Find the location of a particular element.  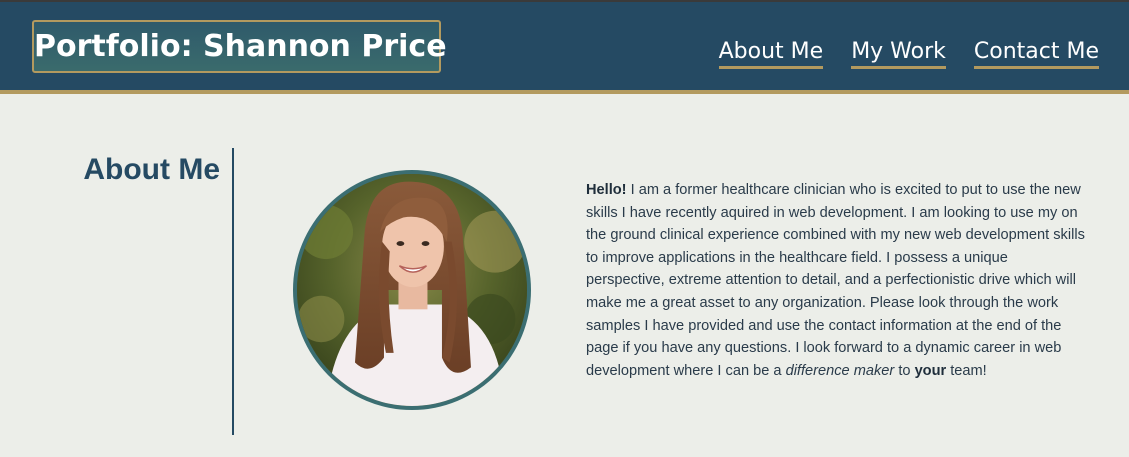

main-nav: About Me My Work Contact Me is located at coordinates (908, 53).